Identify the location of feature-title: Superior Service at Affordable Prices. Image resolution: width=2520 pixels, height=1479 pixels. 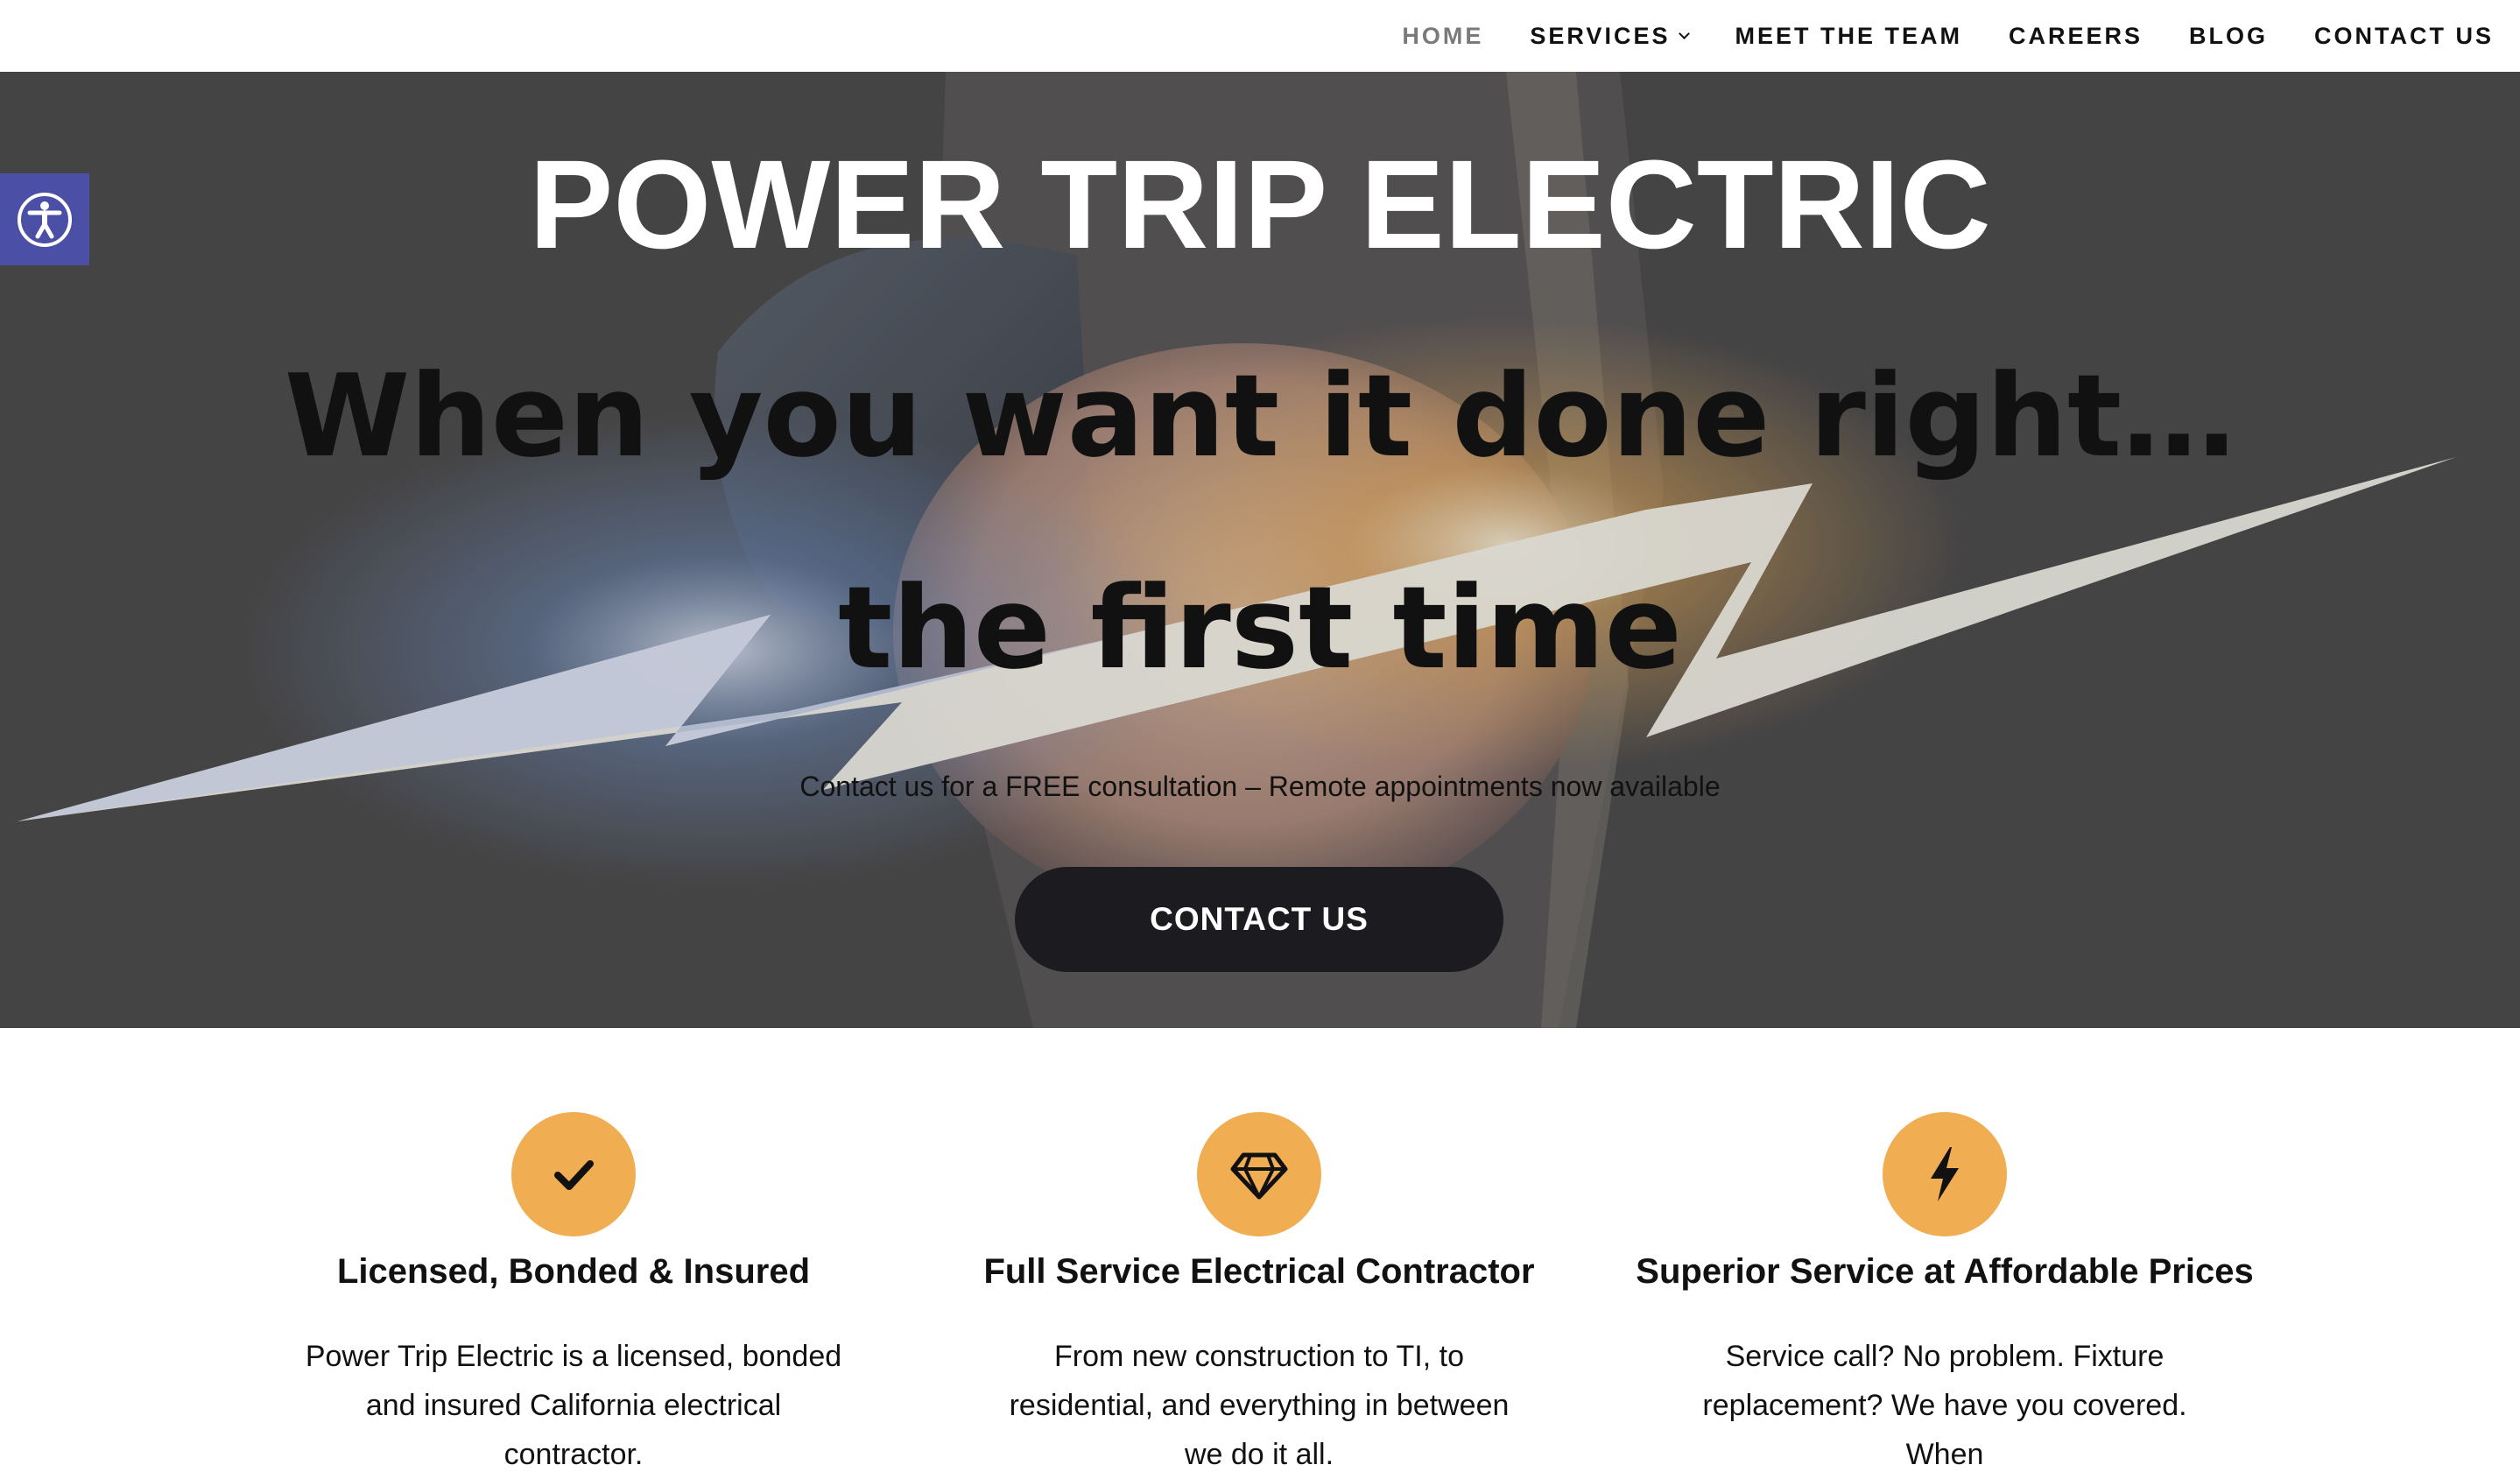
(1945, 1271).